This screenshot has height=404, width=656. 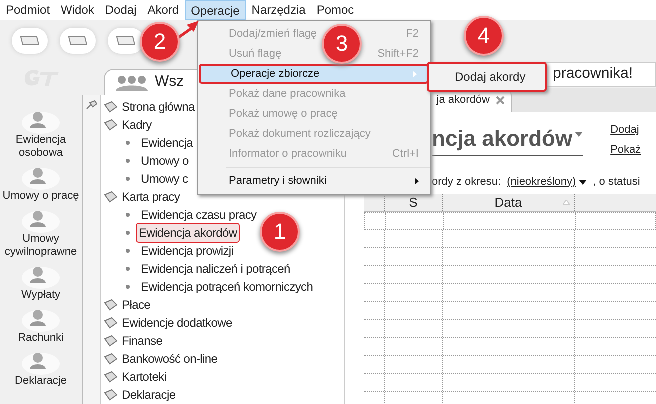 I want to click on module-label: Wypłaty, so click(x=41, y=295).